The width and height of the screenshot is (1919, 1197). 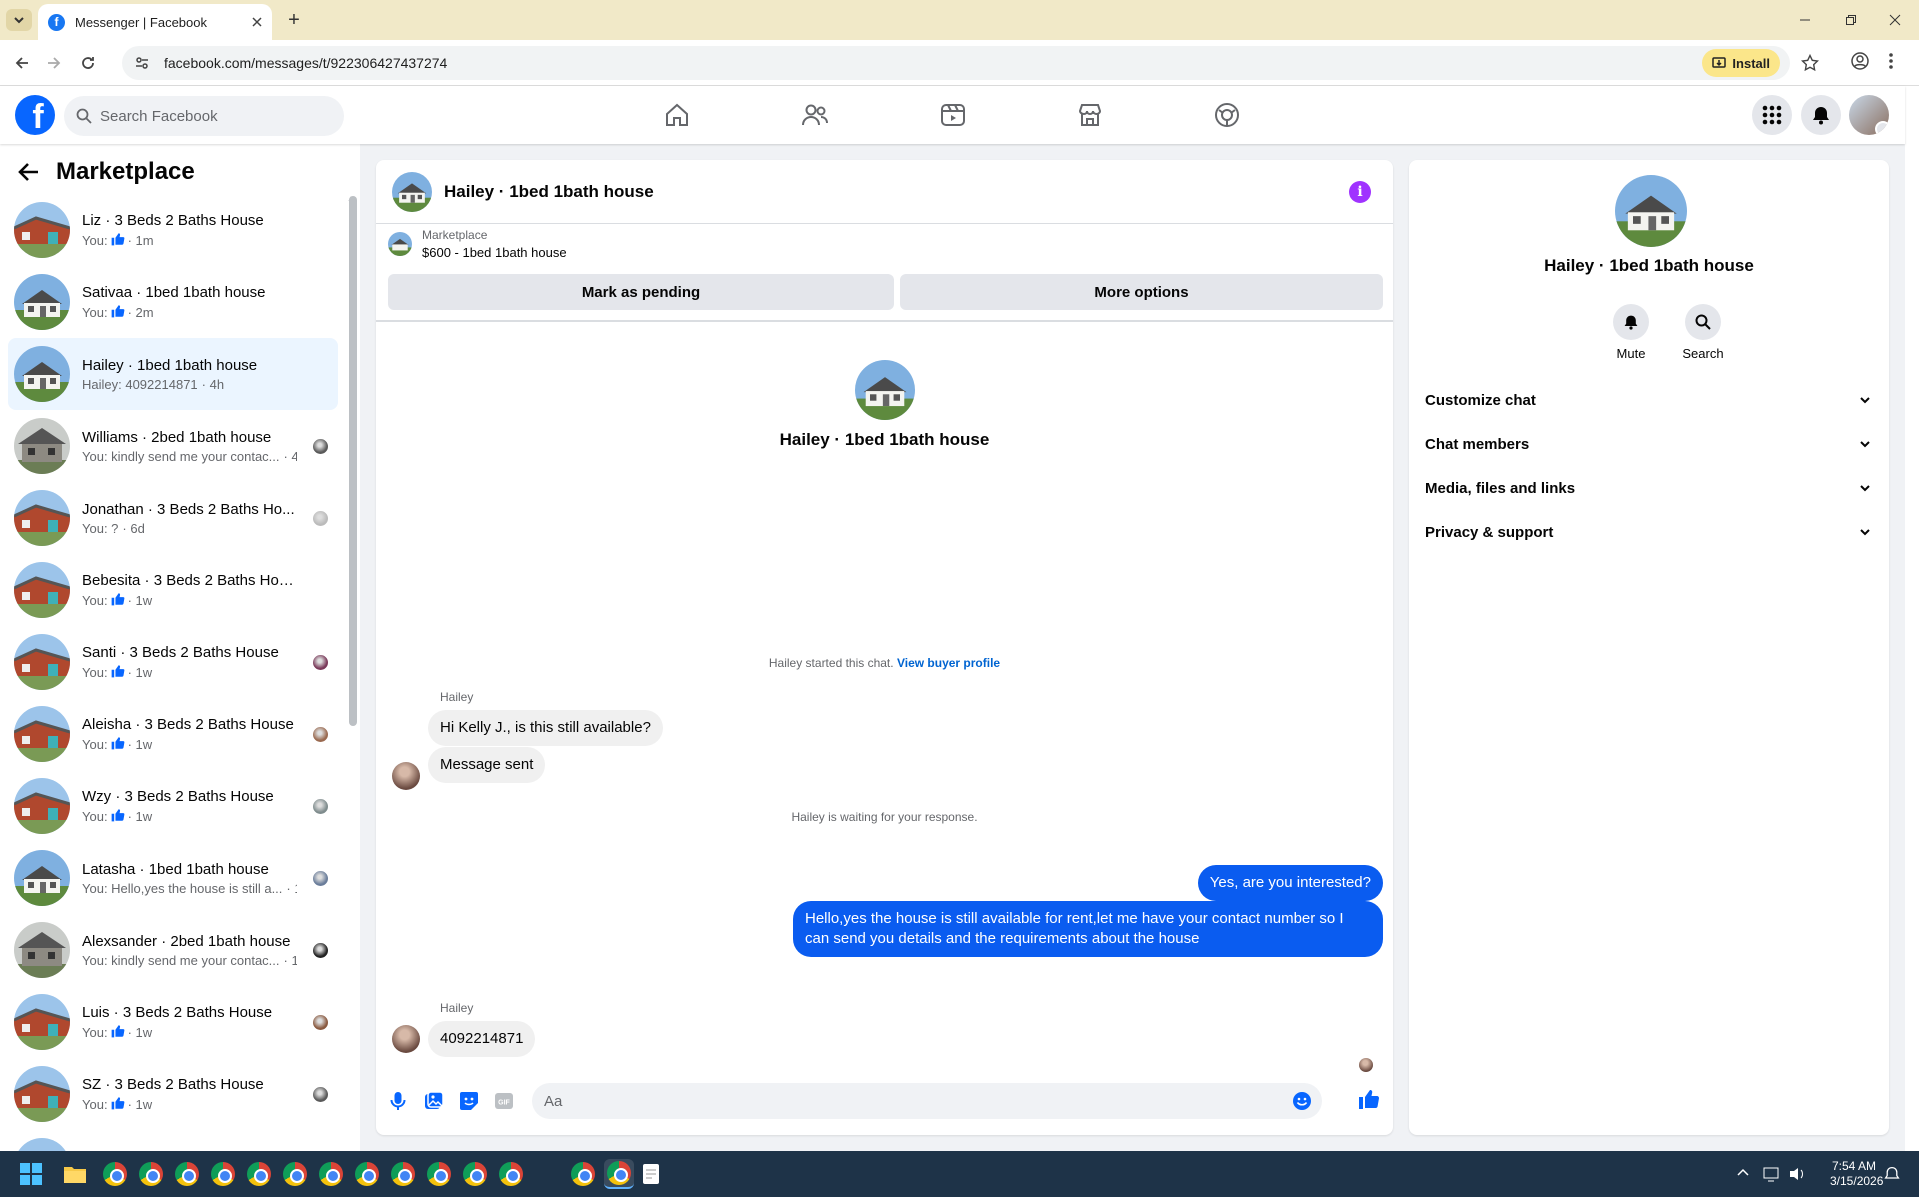 What do you see at coordinates (1651, 211) in the screenshot?
I see `details-avatar` at bounding box center [1651, 211].